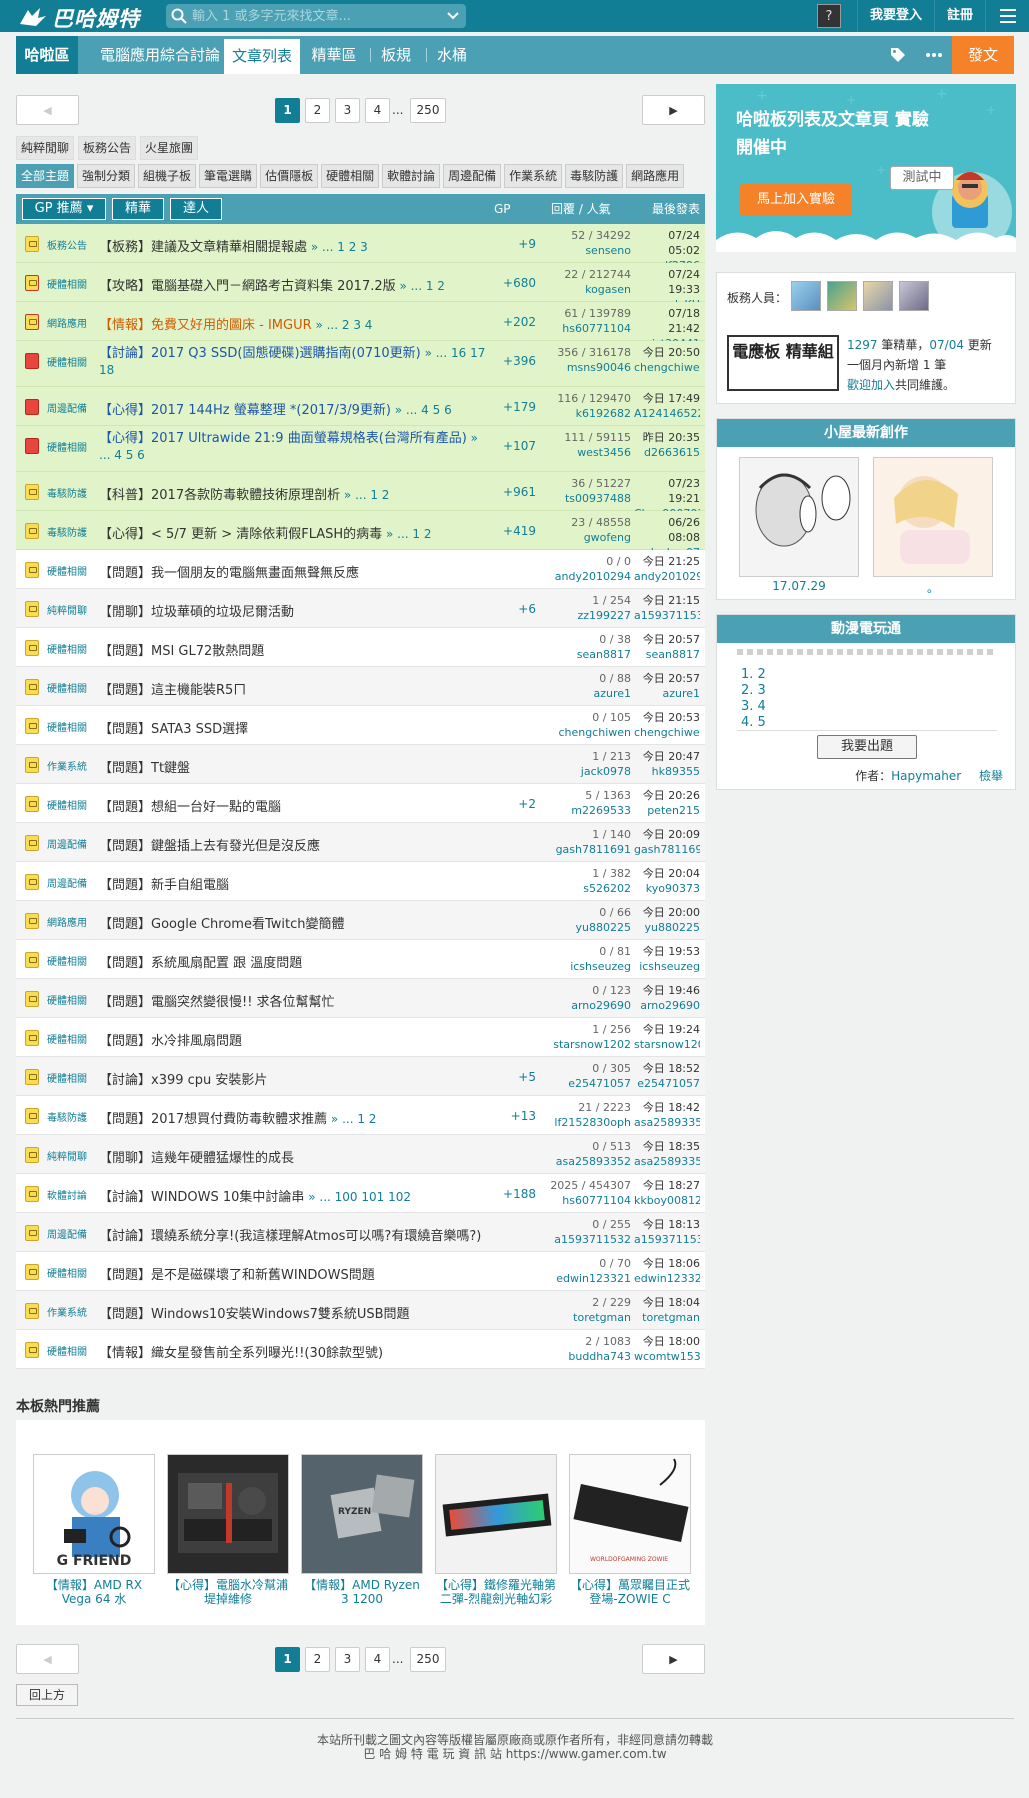  Describe the element at coordinates (871, 385) in the screenshot. I see `join-link: 歡迎加入` at that location.